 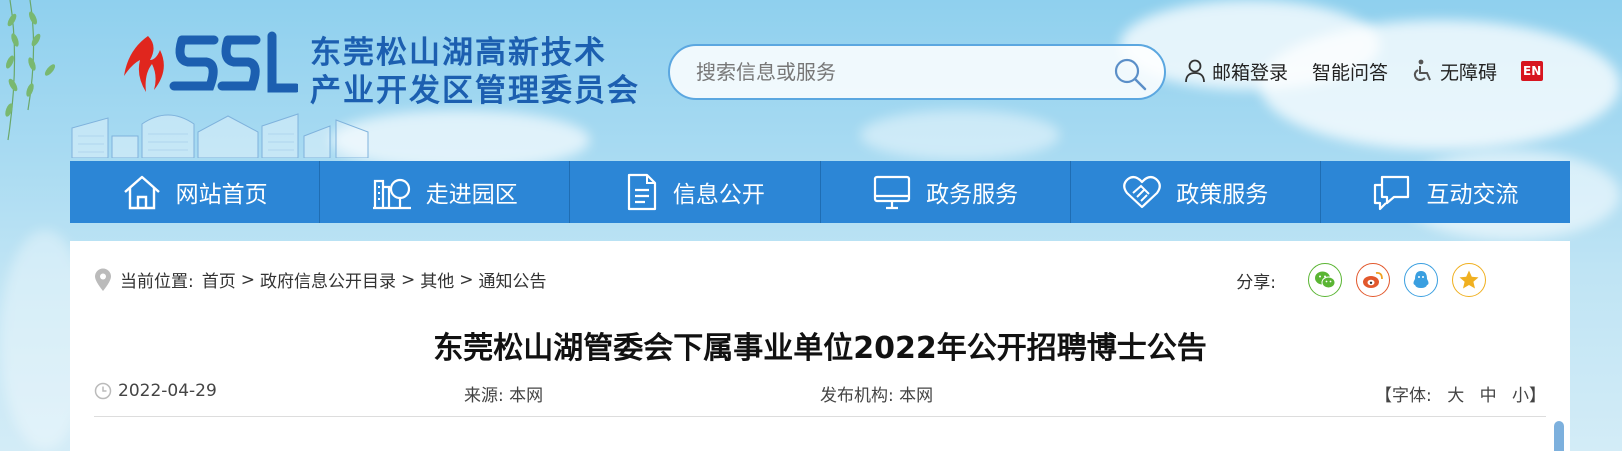 I want to click on nav-item-park: 走进园区, so click(x=445, y=192).